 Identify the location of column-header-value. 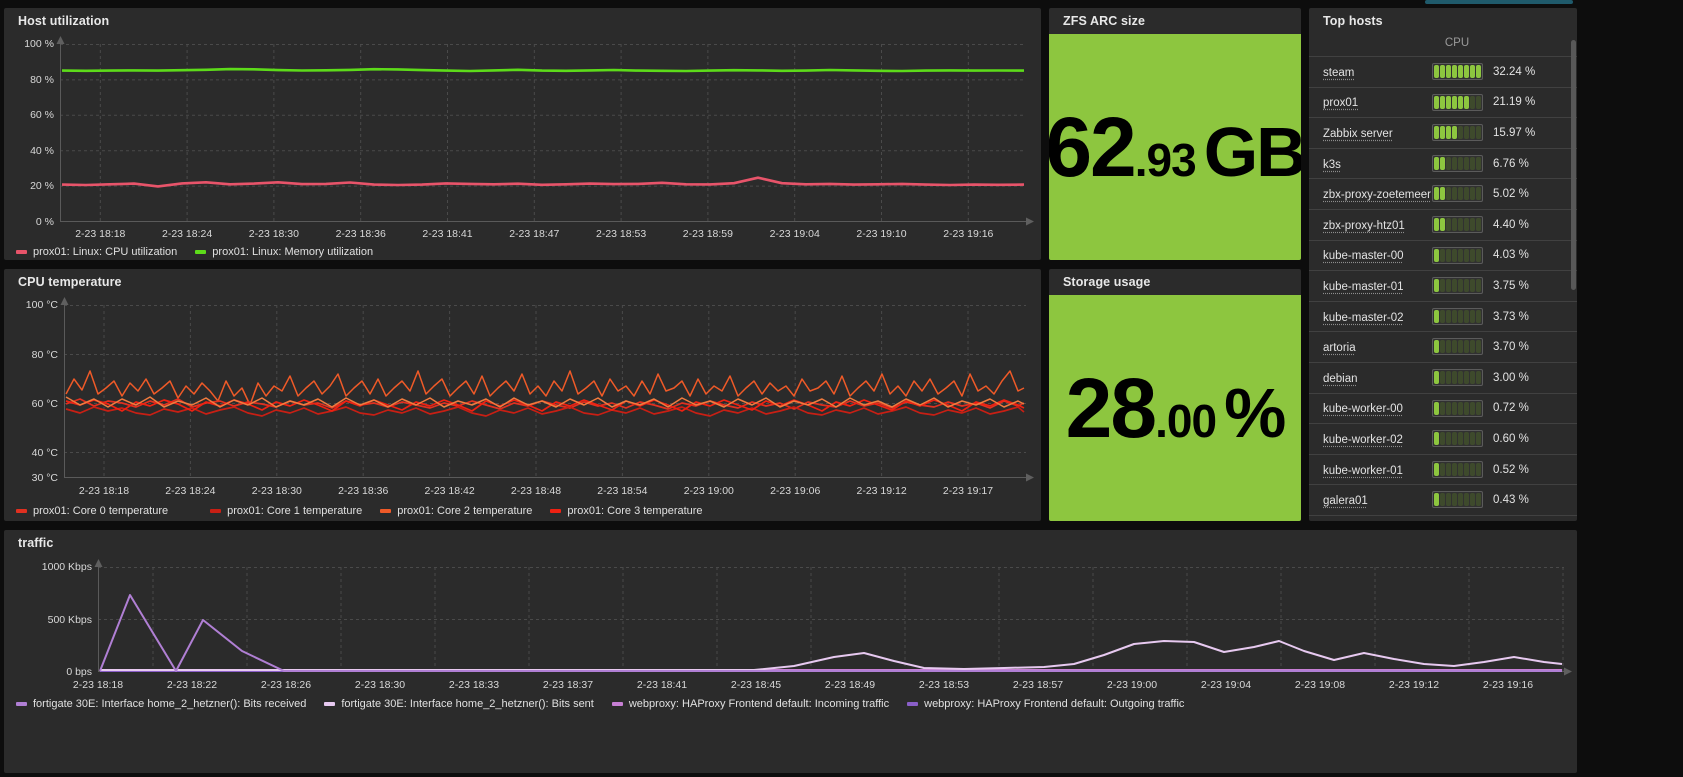
(1535, 45).